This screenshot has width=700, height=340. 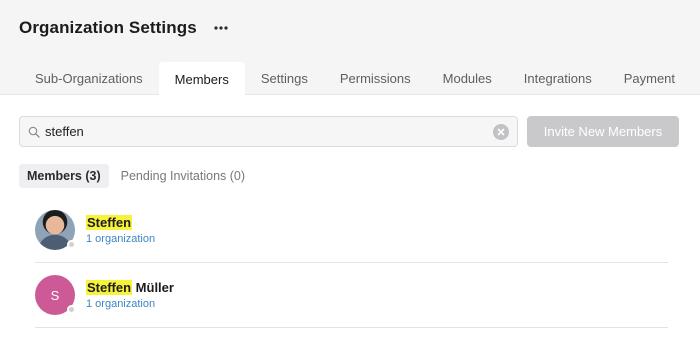 I want to click on tab-modules: Modules, so click(x=467, y=78).